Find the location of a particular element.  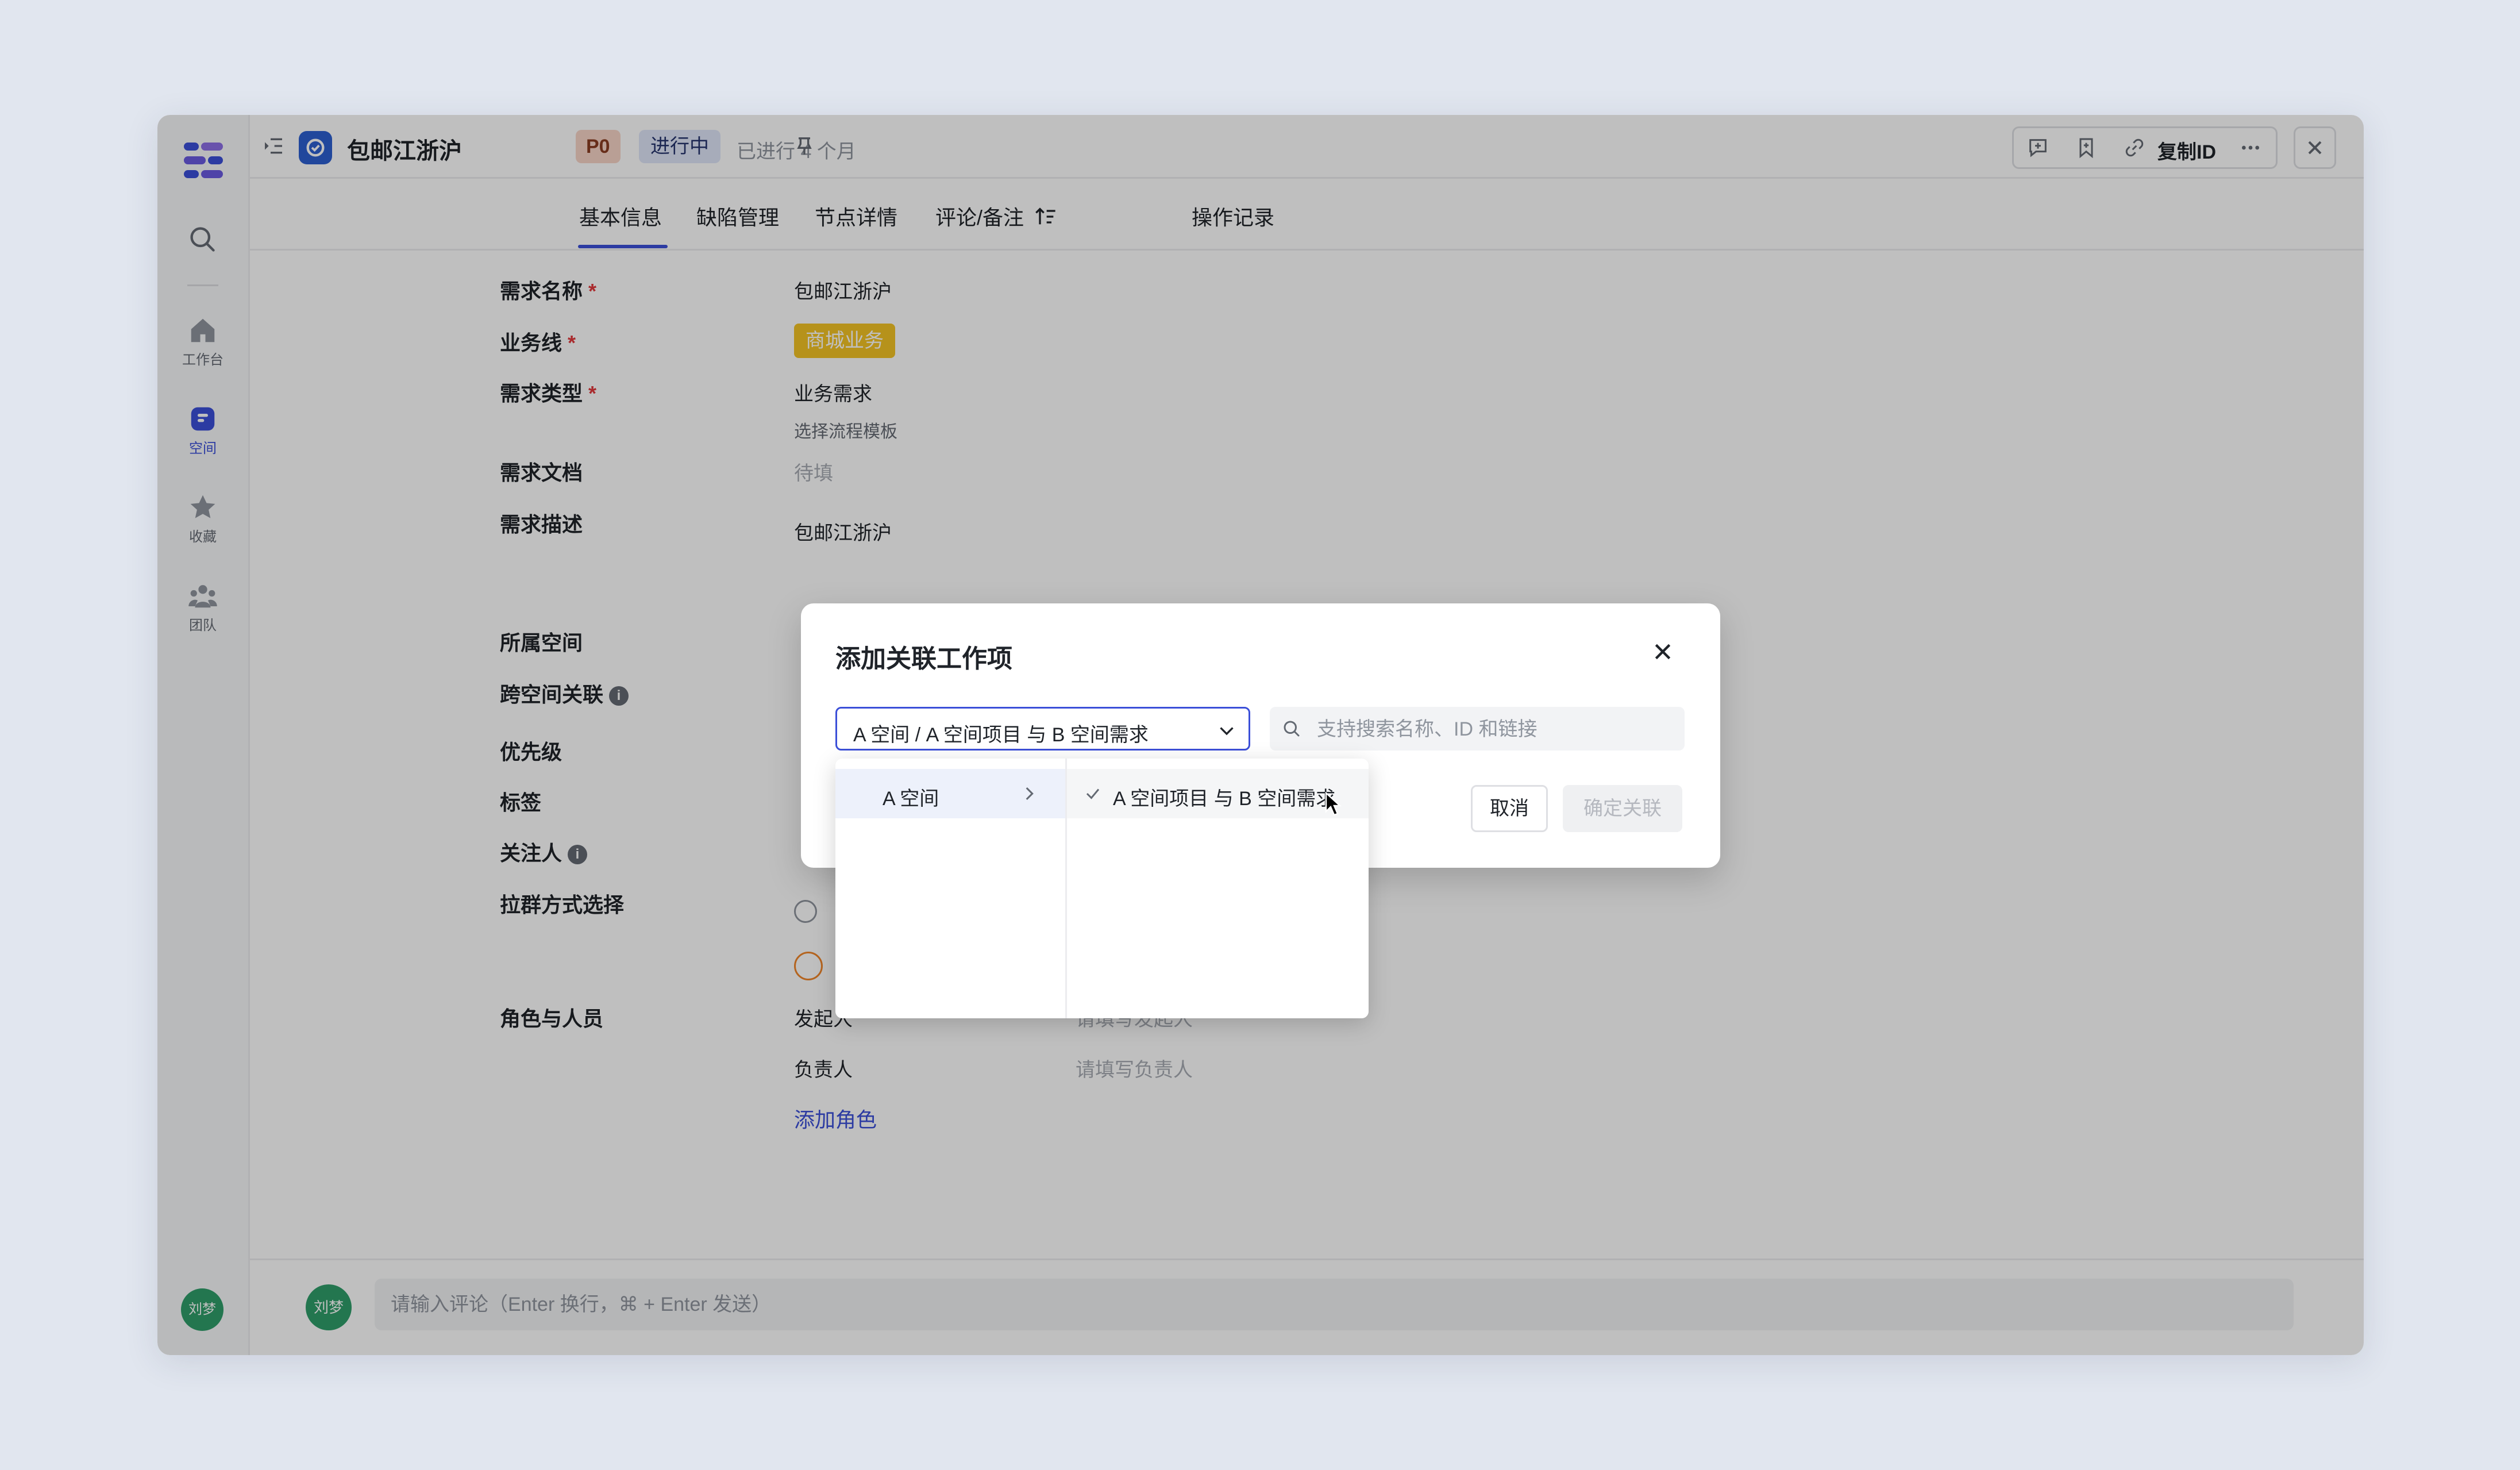

option-label: A 空间项目 与 B 空间需求 is located at coordinates (1225, 799).